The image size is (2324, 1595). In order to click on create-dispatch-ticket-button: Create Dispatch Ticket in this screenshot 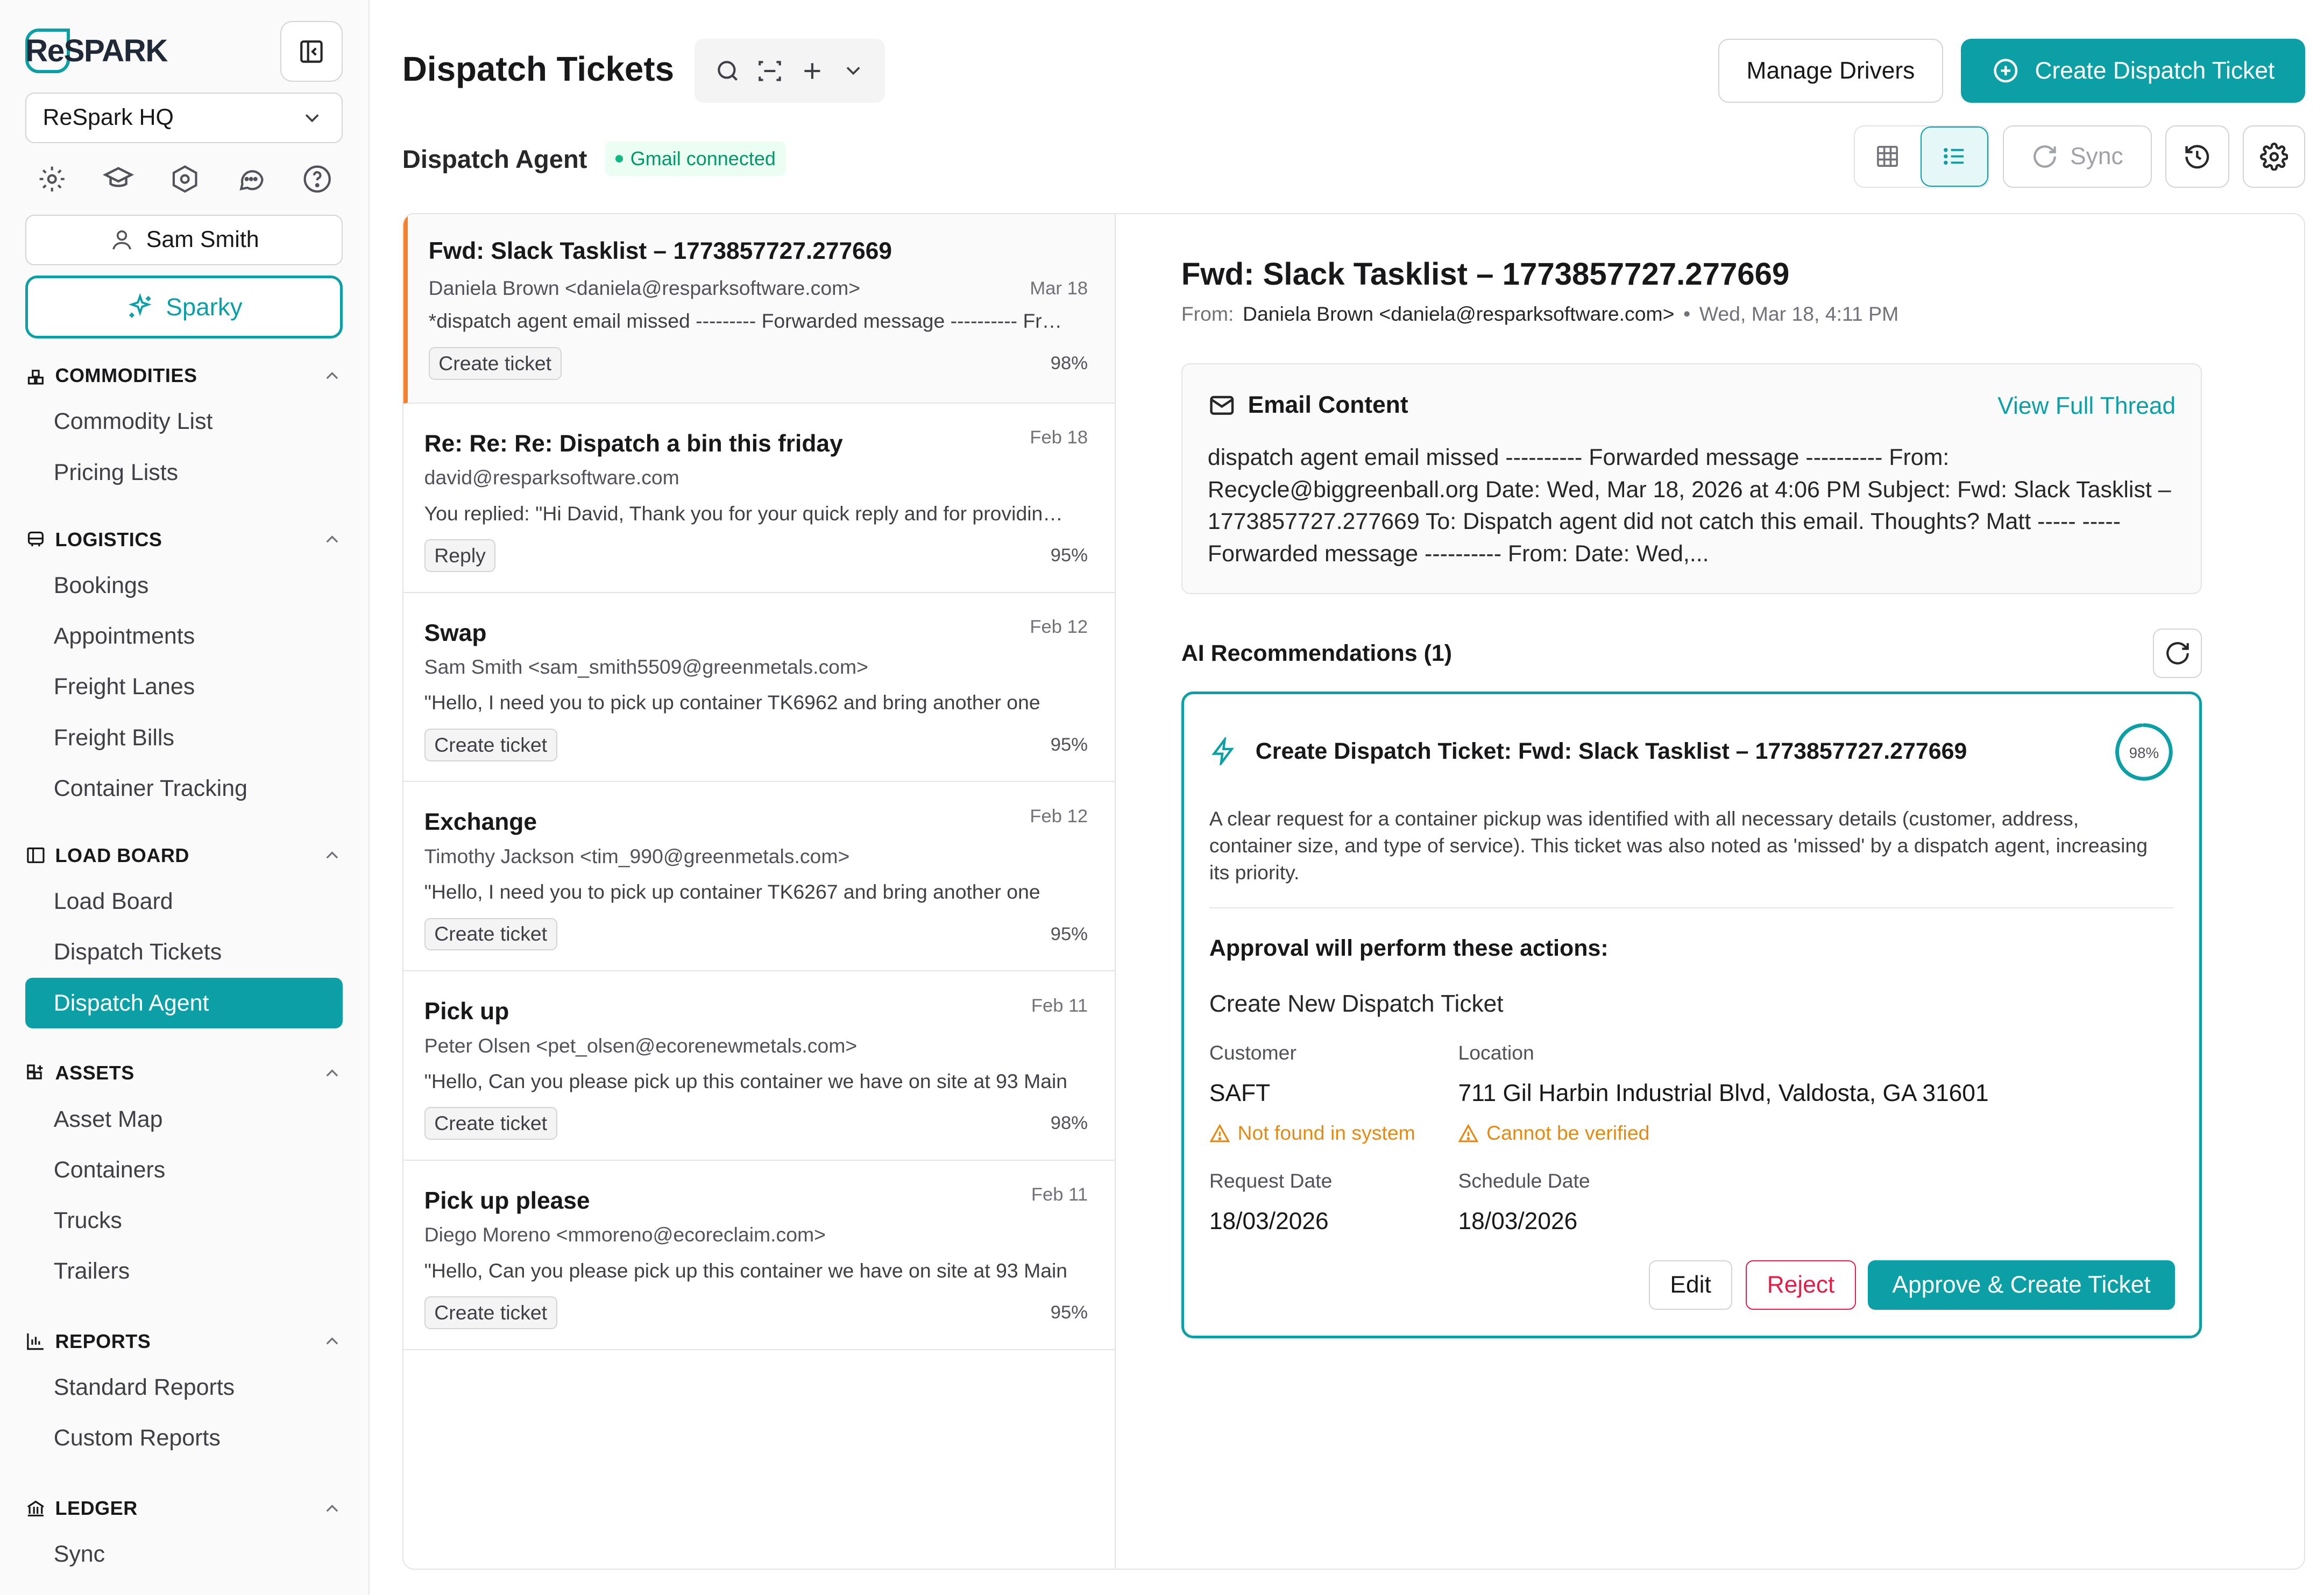, I will do `click(2133, 71)`.